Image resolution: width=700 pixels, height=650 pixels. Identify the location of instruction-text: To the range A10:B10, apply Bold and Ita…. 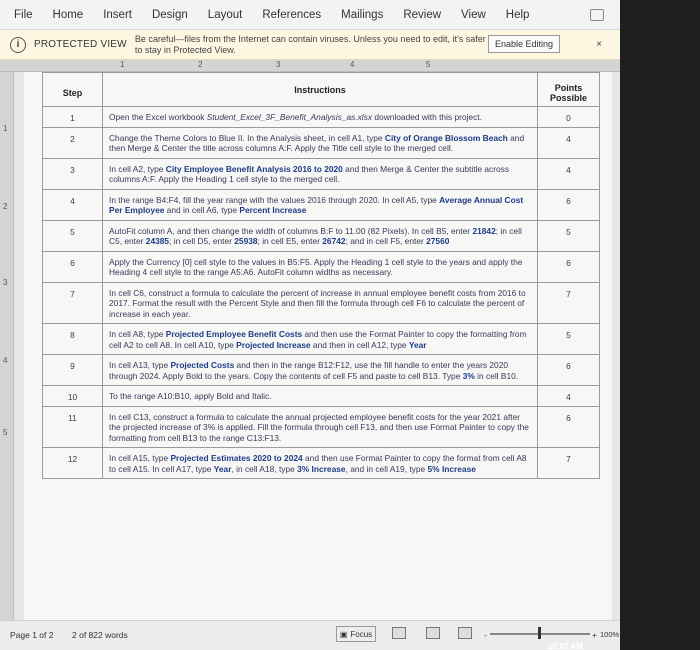
(320, 396).